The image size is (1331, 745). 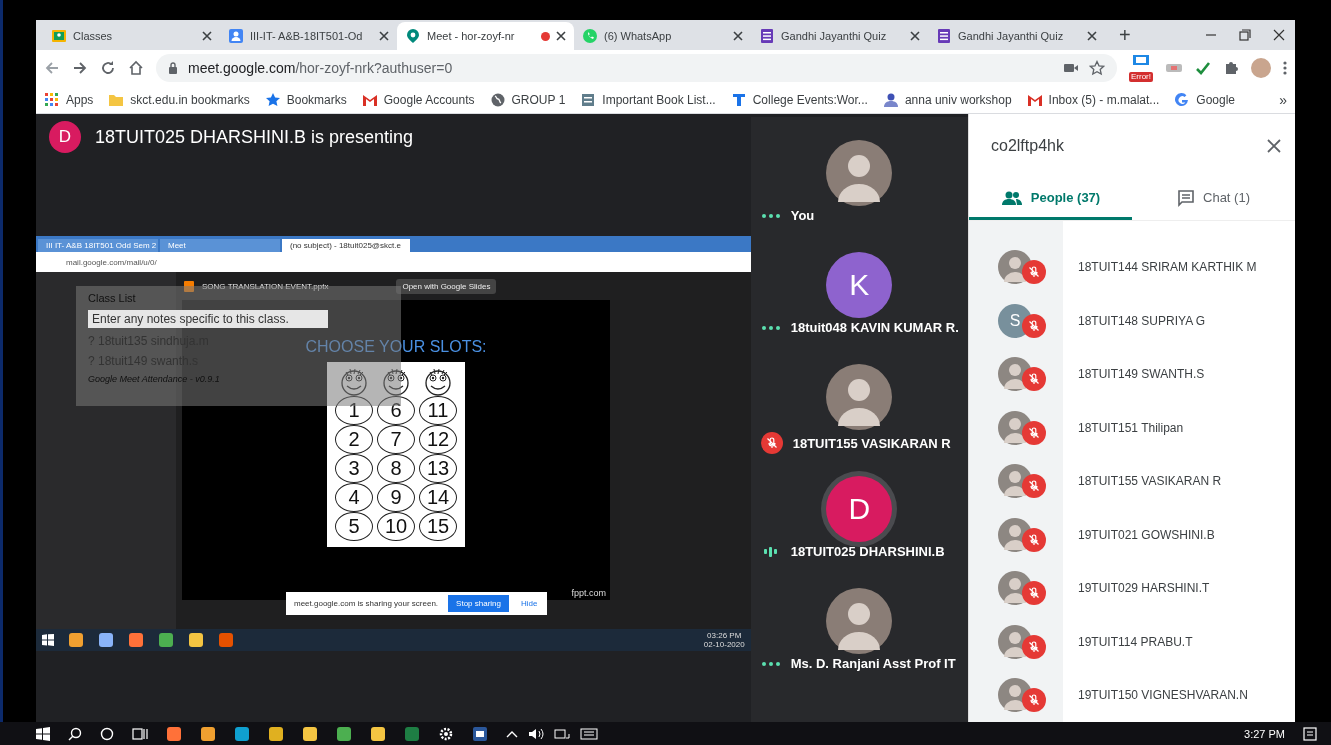 What do you see at coordinates (738, 99) in the screenshot?
I see `t-logo-icon` at bounding box center [738, 99].